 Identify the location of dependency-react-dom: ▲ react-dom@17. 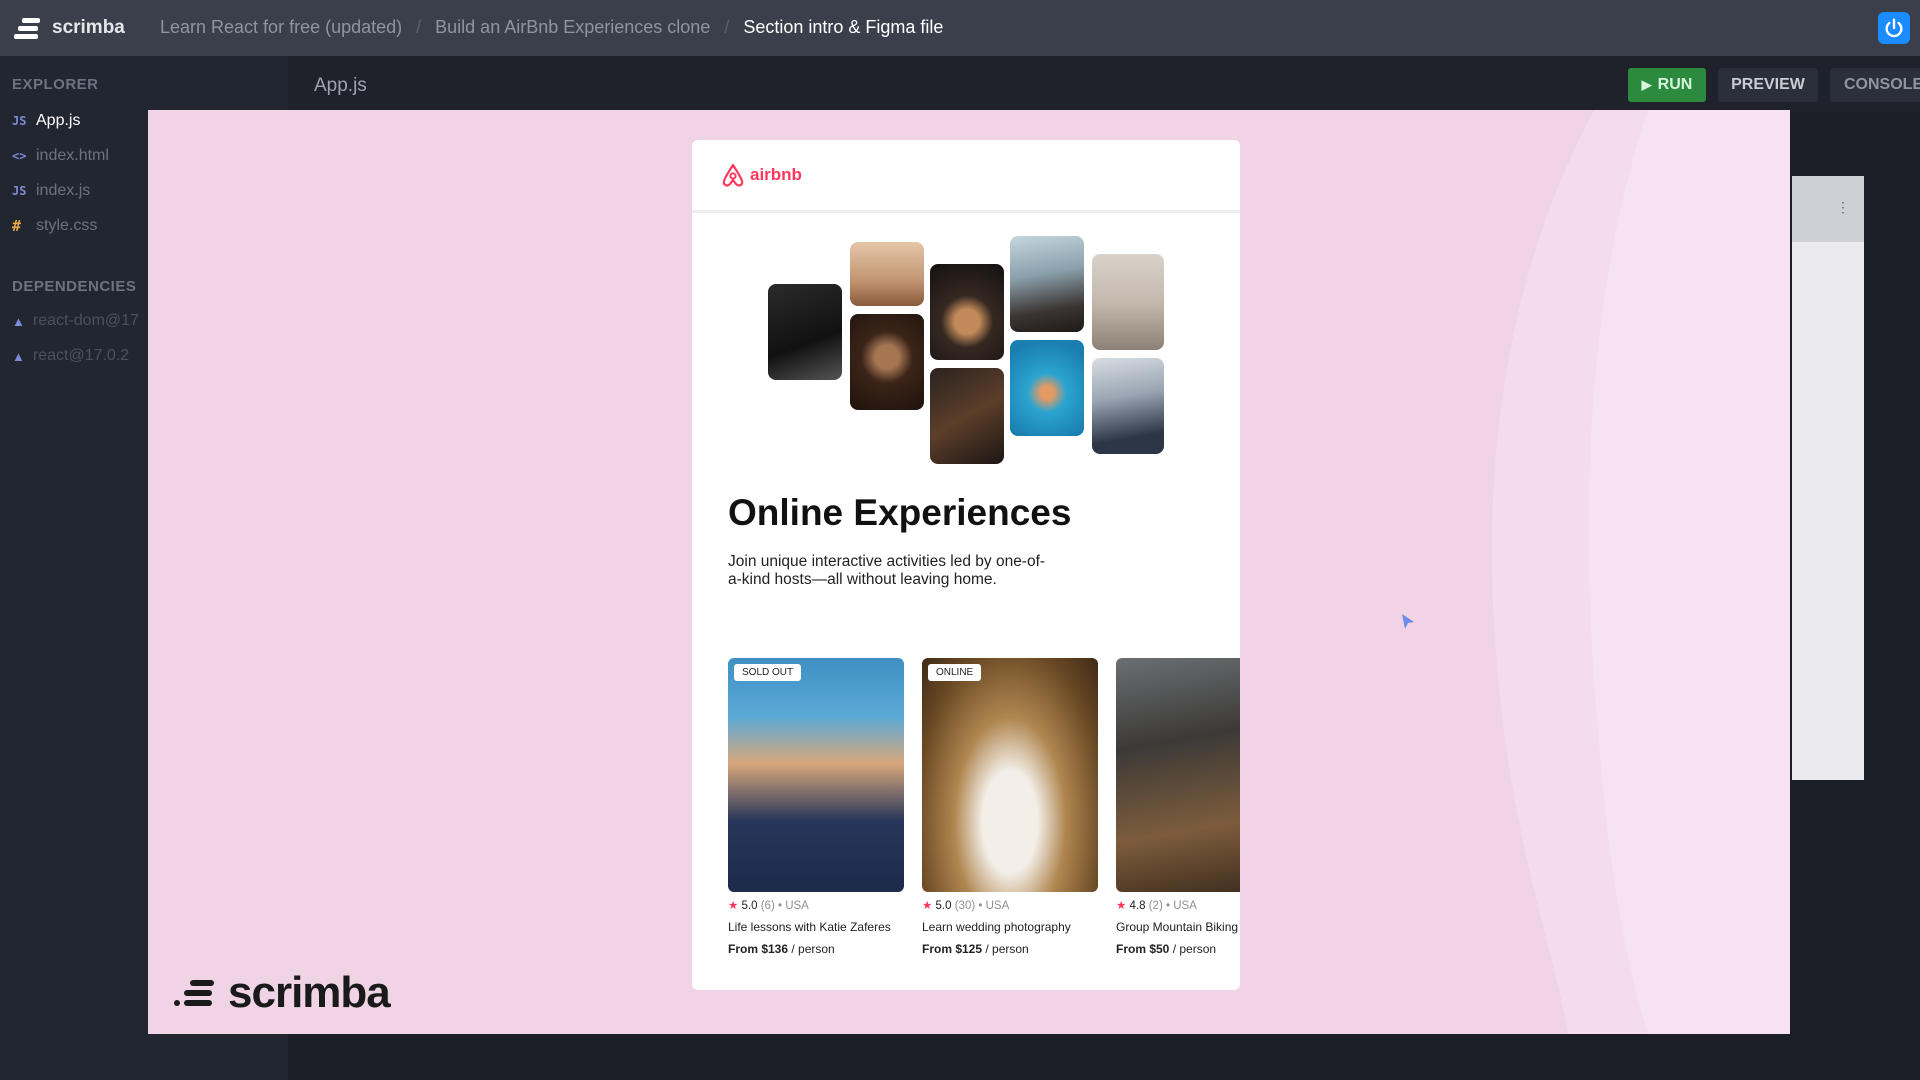
(75, 321).